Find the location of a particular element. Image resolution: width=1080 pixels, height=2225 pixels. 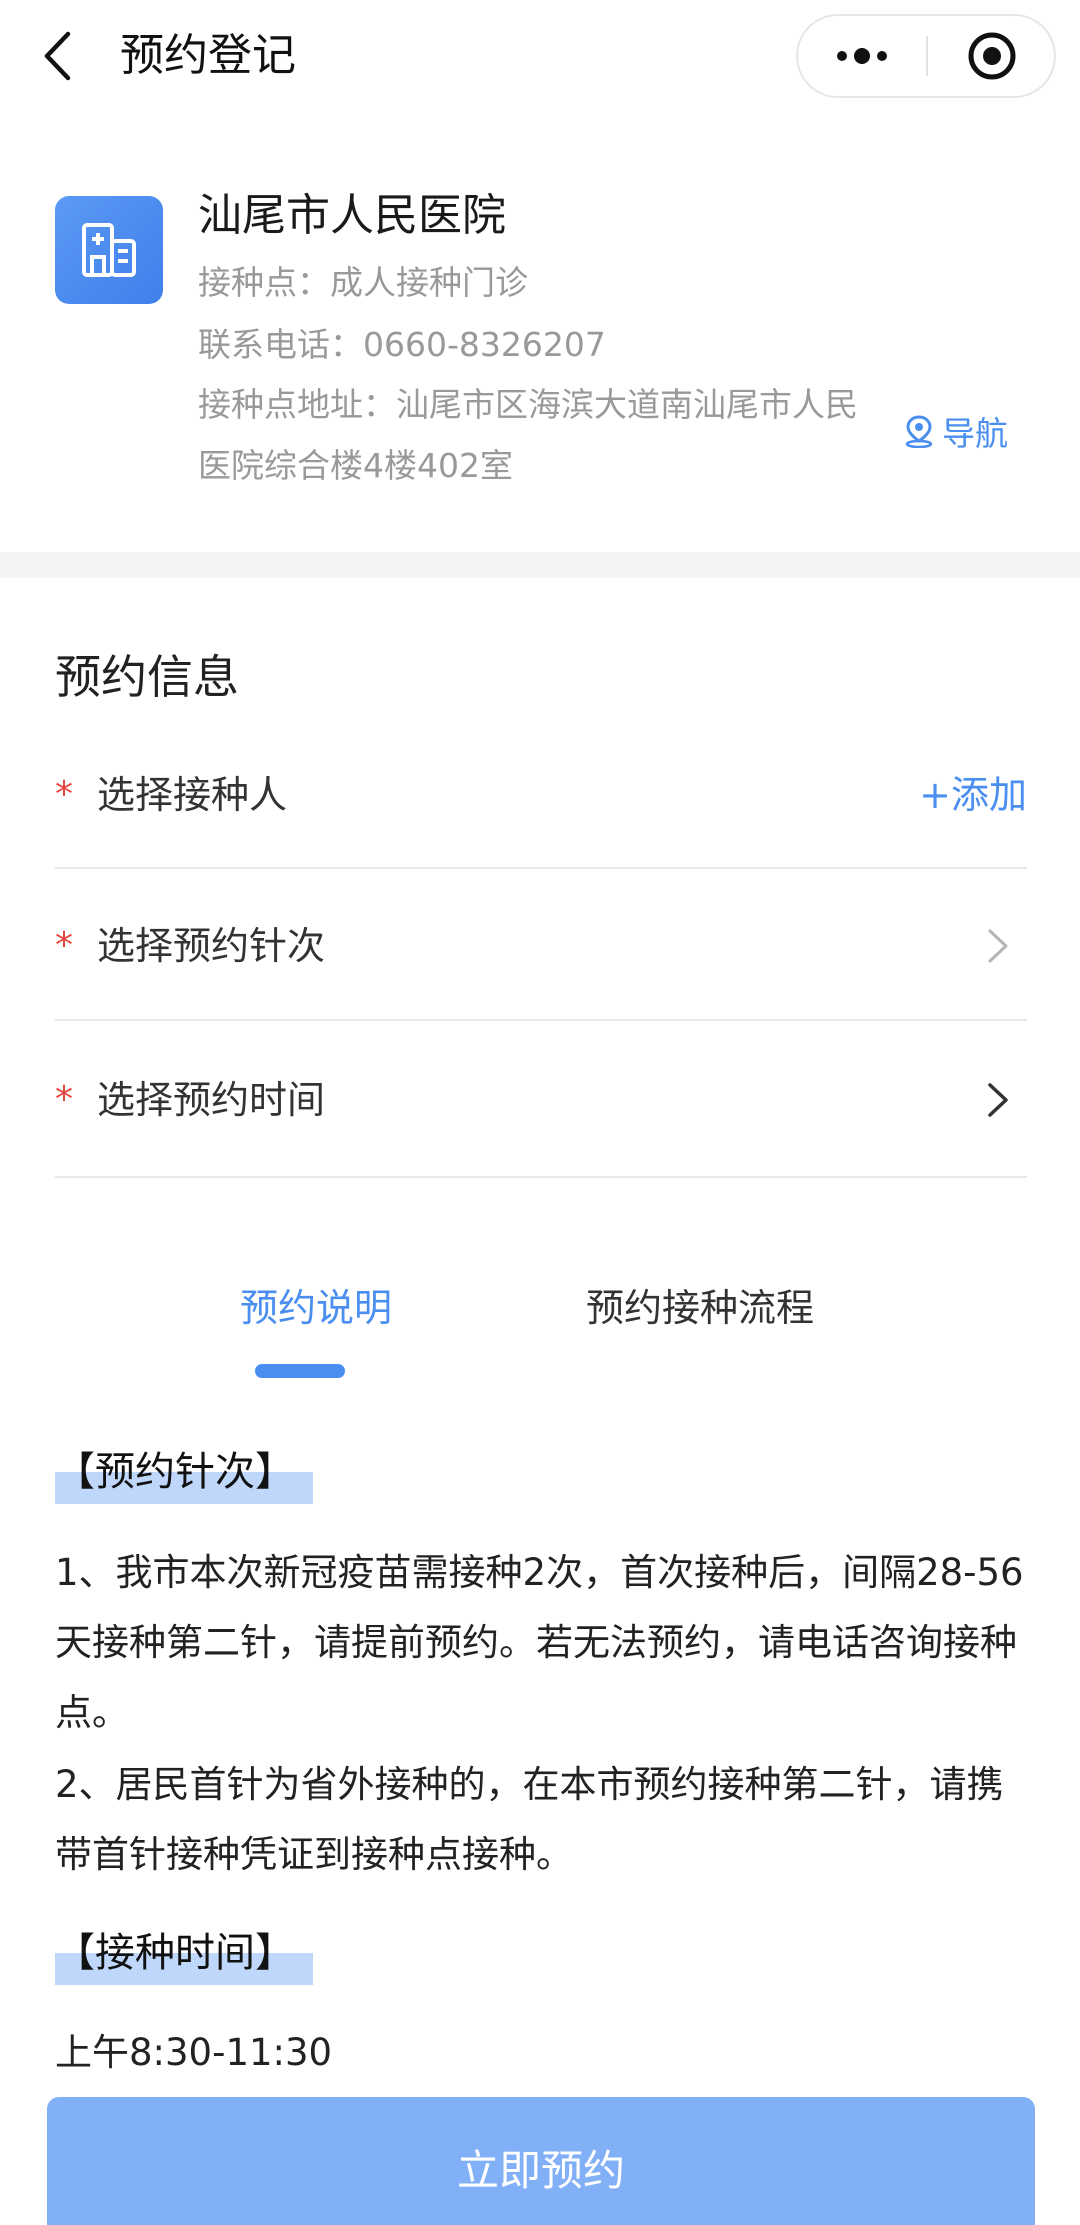

book-now-button: 立即预约 is located at coordinates (541, 2161).